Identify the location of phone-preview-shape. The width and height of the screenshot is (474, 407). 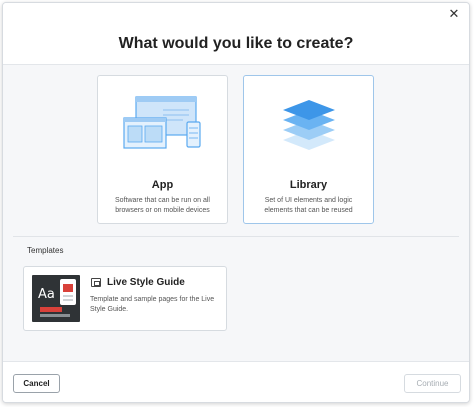
(68, 292).